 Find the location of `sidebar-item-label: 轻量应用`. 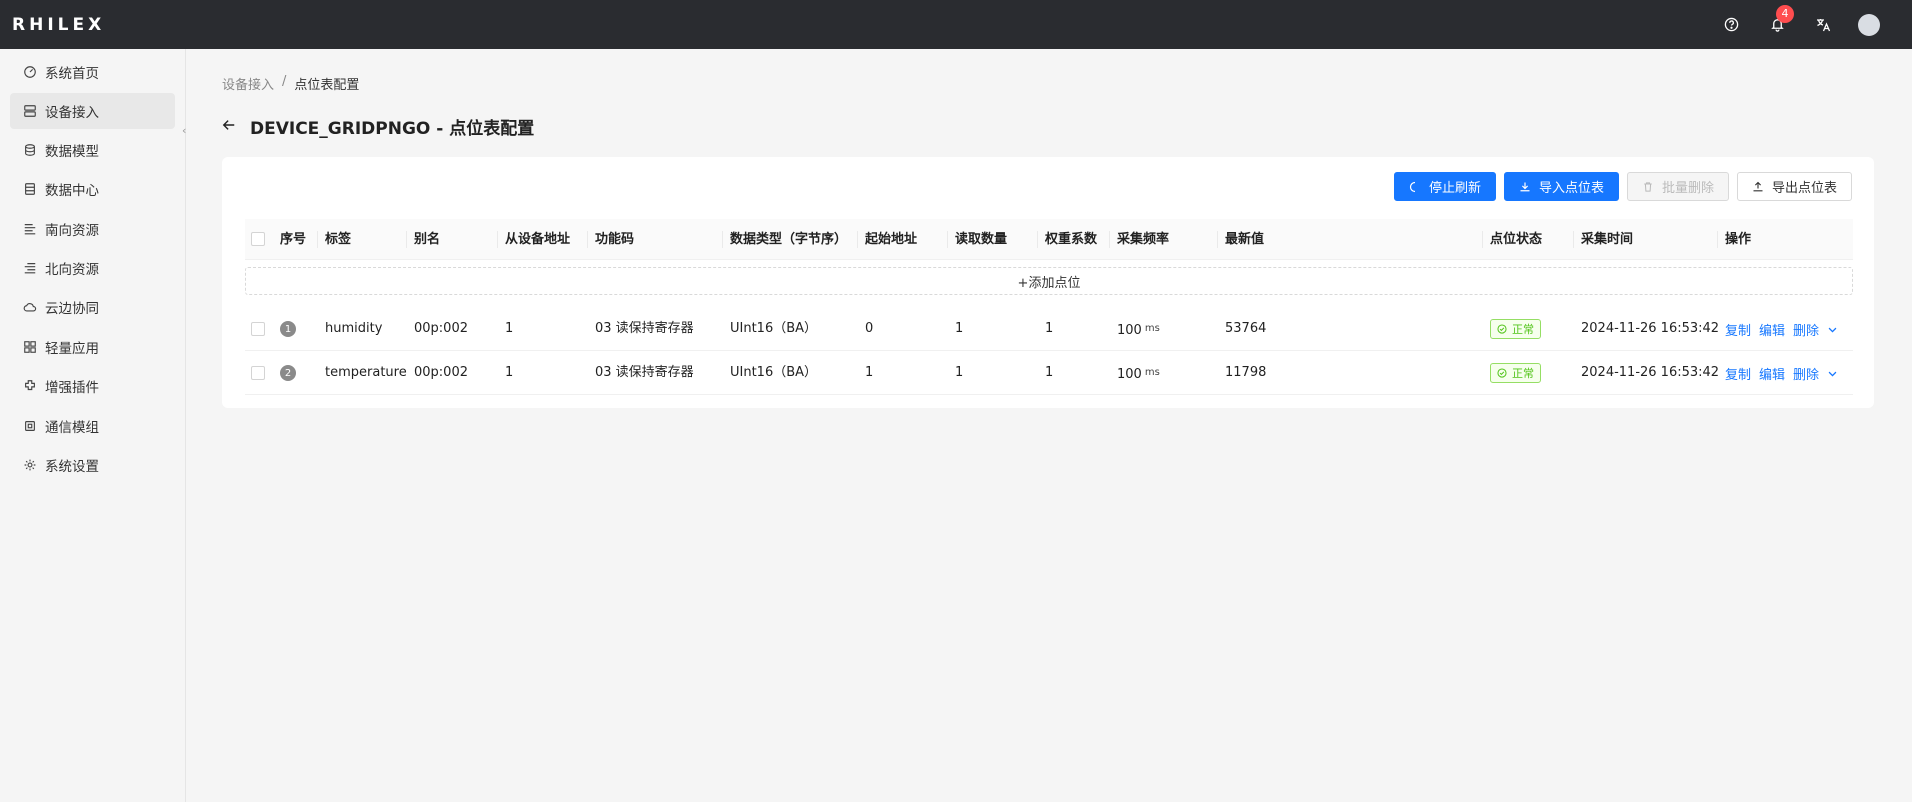

sidebar-item-label: 轻量应用 is located at coordinates (72, 349).